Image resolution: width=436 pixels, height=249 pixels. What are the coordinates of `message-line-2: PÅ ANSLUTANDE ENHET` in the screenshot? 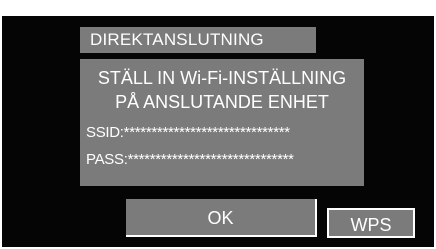 It's located at (222, 102).